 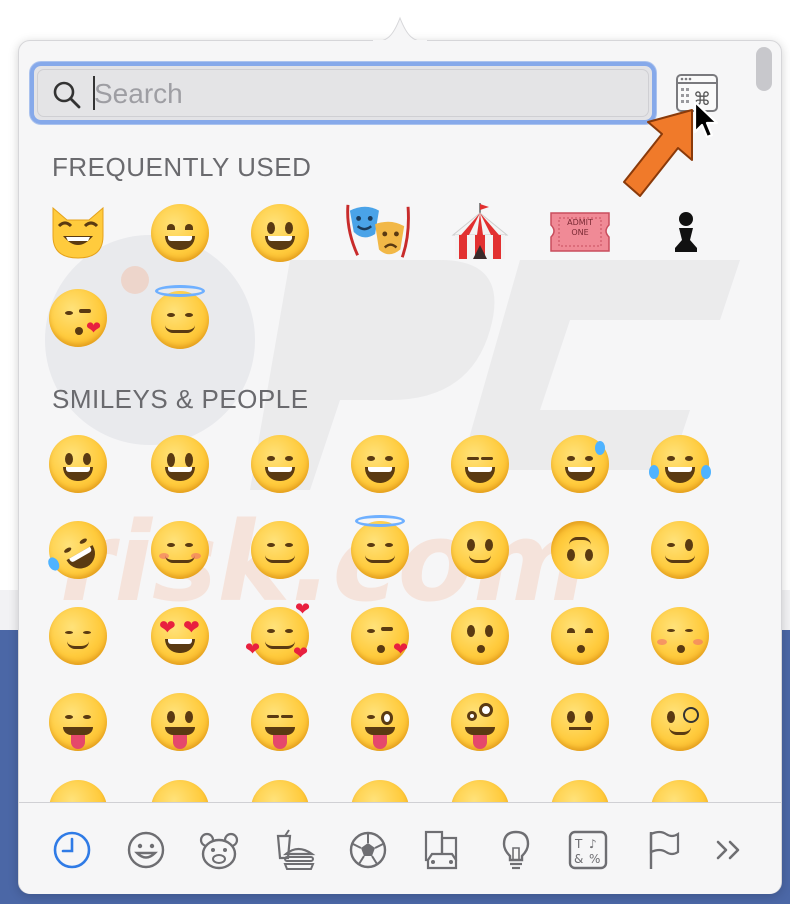 I want to click on emoji-squinting-tongue, so click(x=280, y=722).